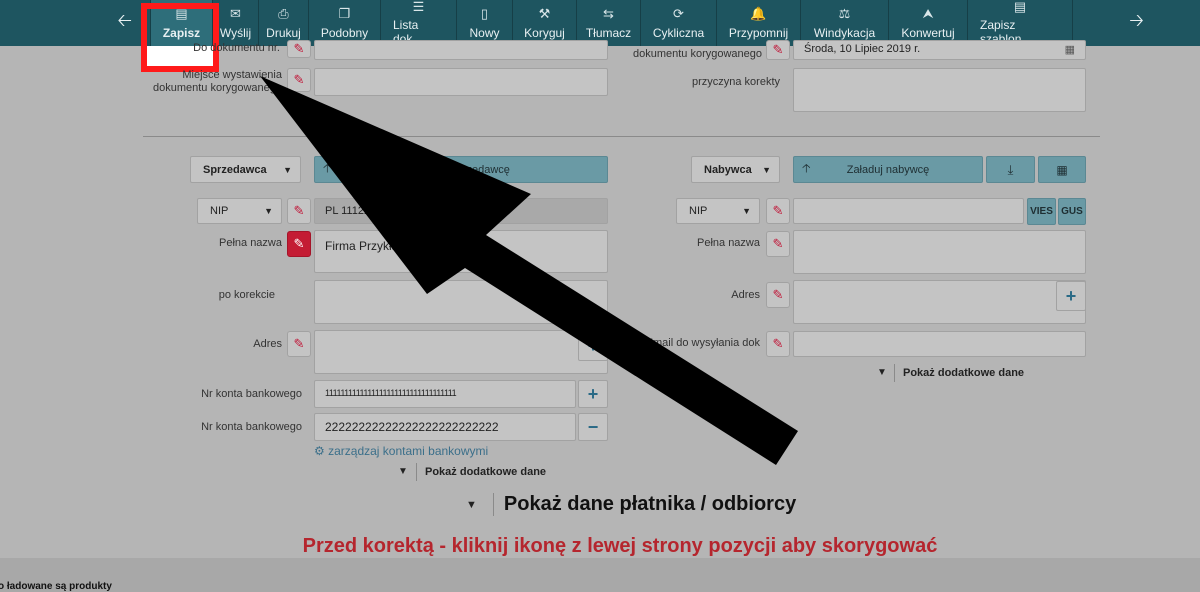 The width and height of the screenshot is (1200, 592). Describe the element at coordinates (461, 211) in the screenshot. I see `seller-nip-input: PL 1112223344` at that location.